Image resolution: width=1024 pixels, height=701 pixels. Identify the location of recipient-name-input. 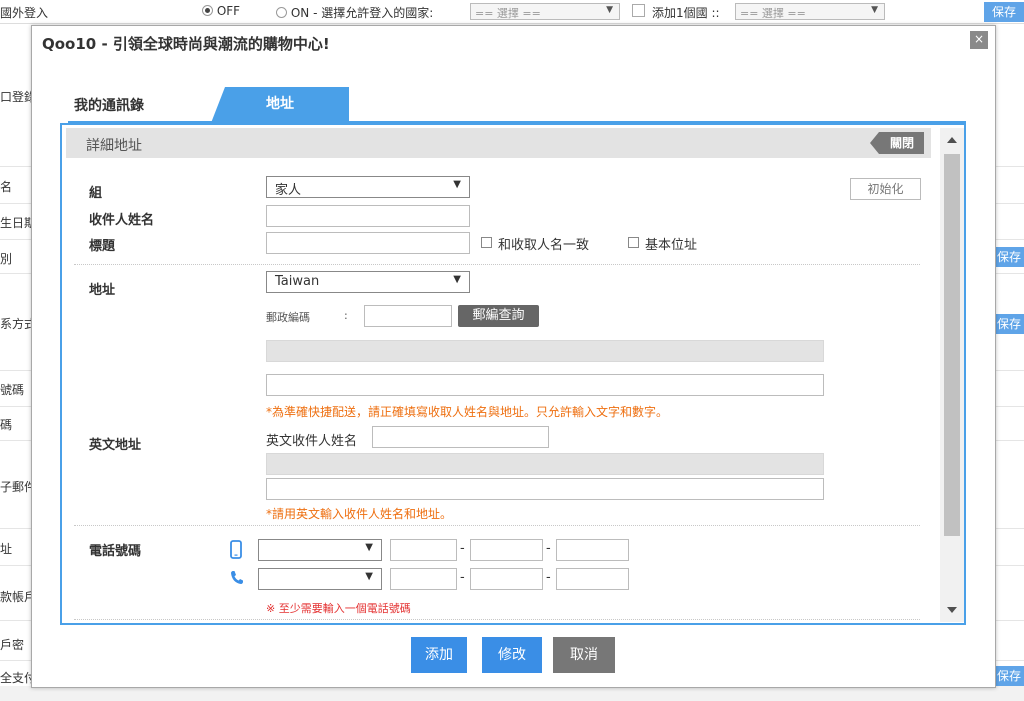
(368, 216).